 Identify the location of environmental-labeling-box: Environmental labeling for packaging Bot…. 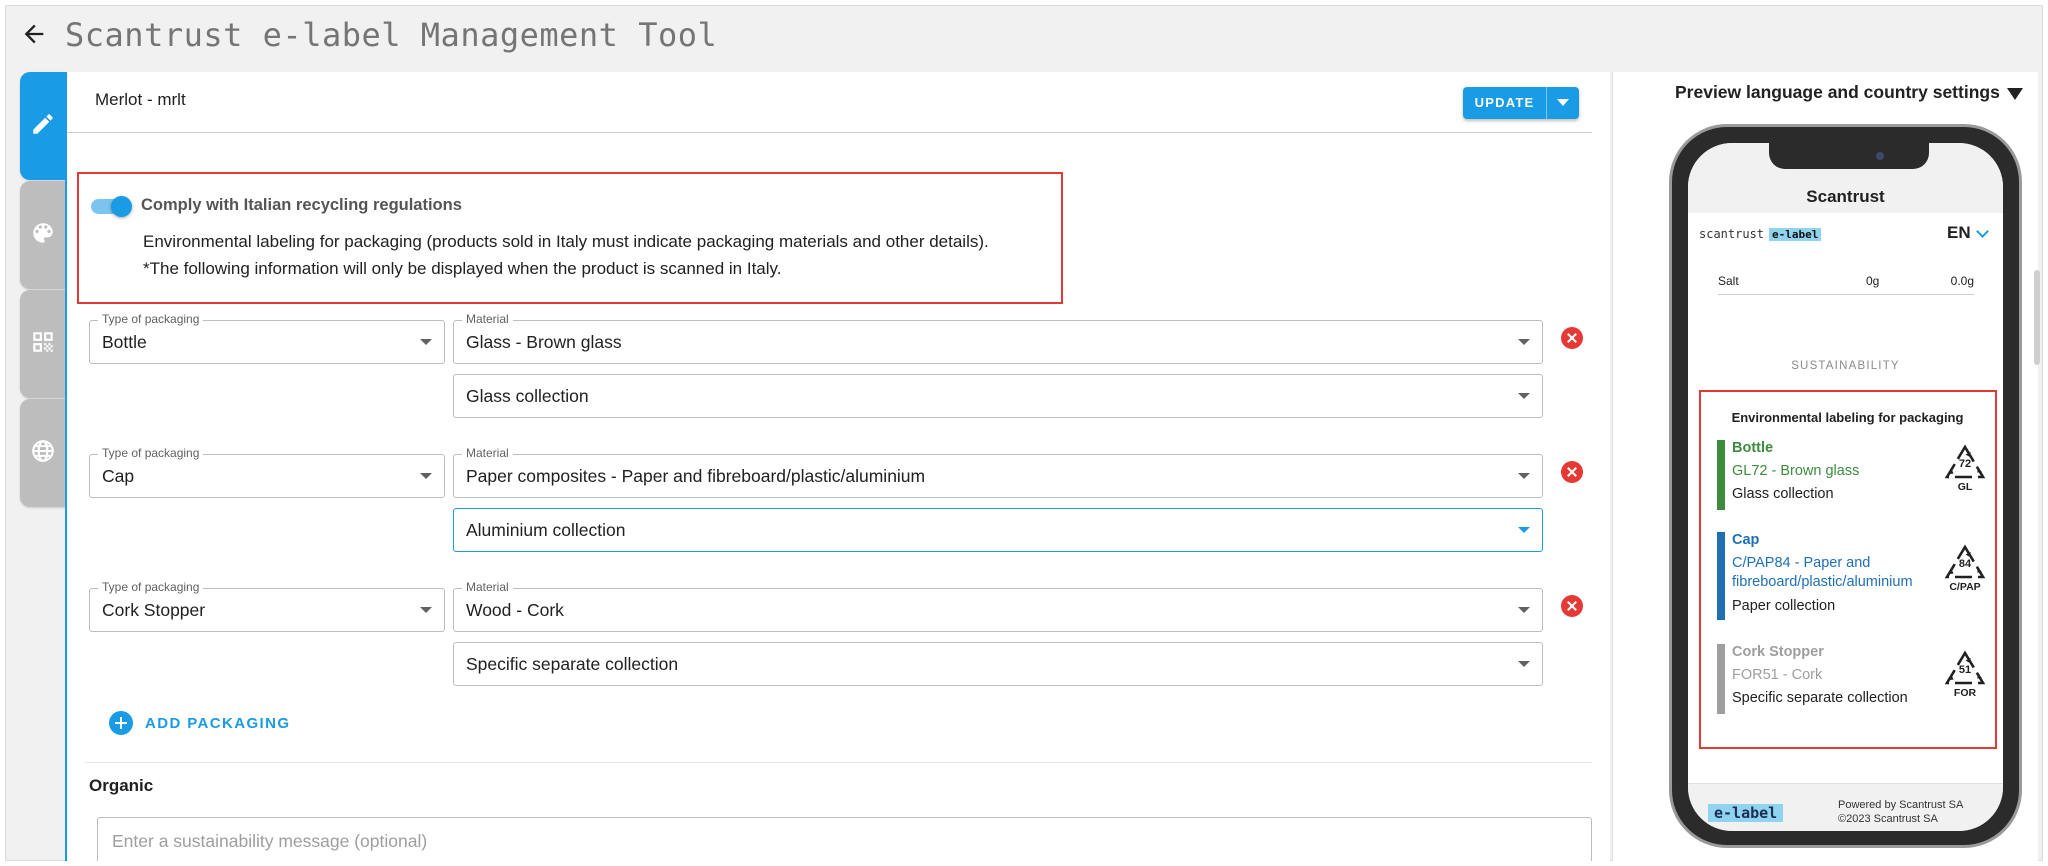
(1848, 569).